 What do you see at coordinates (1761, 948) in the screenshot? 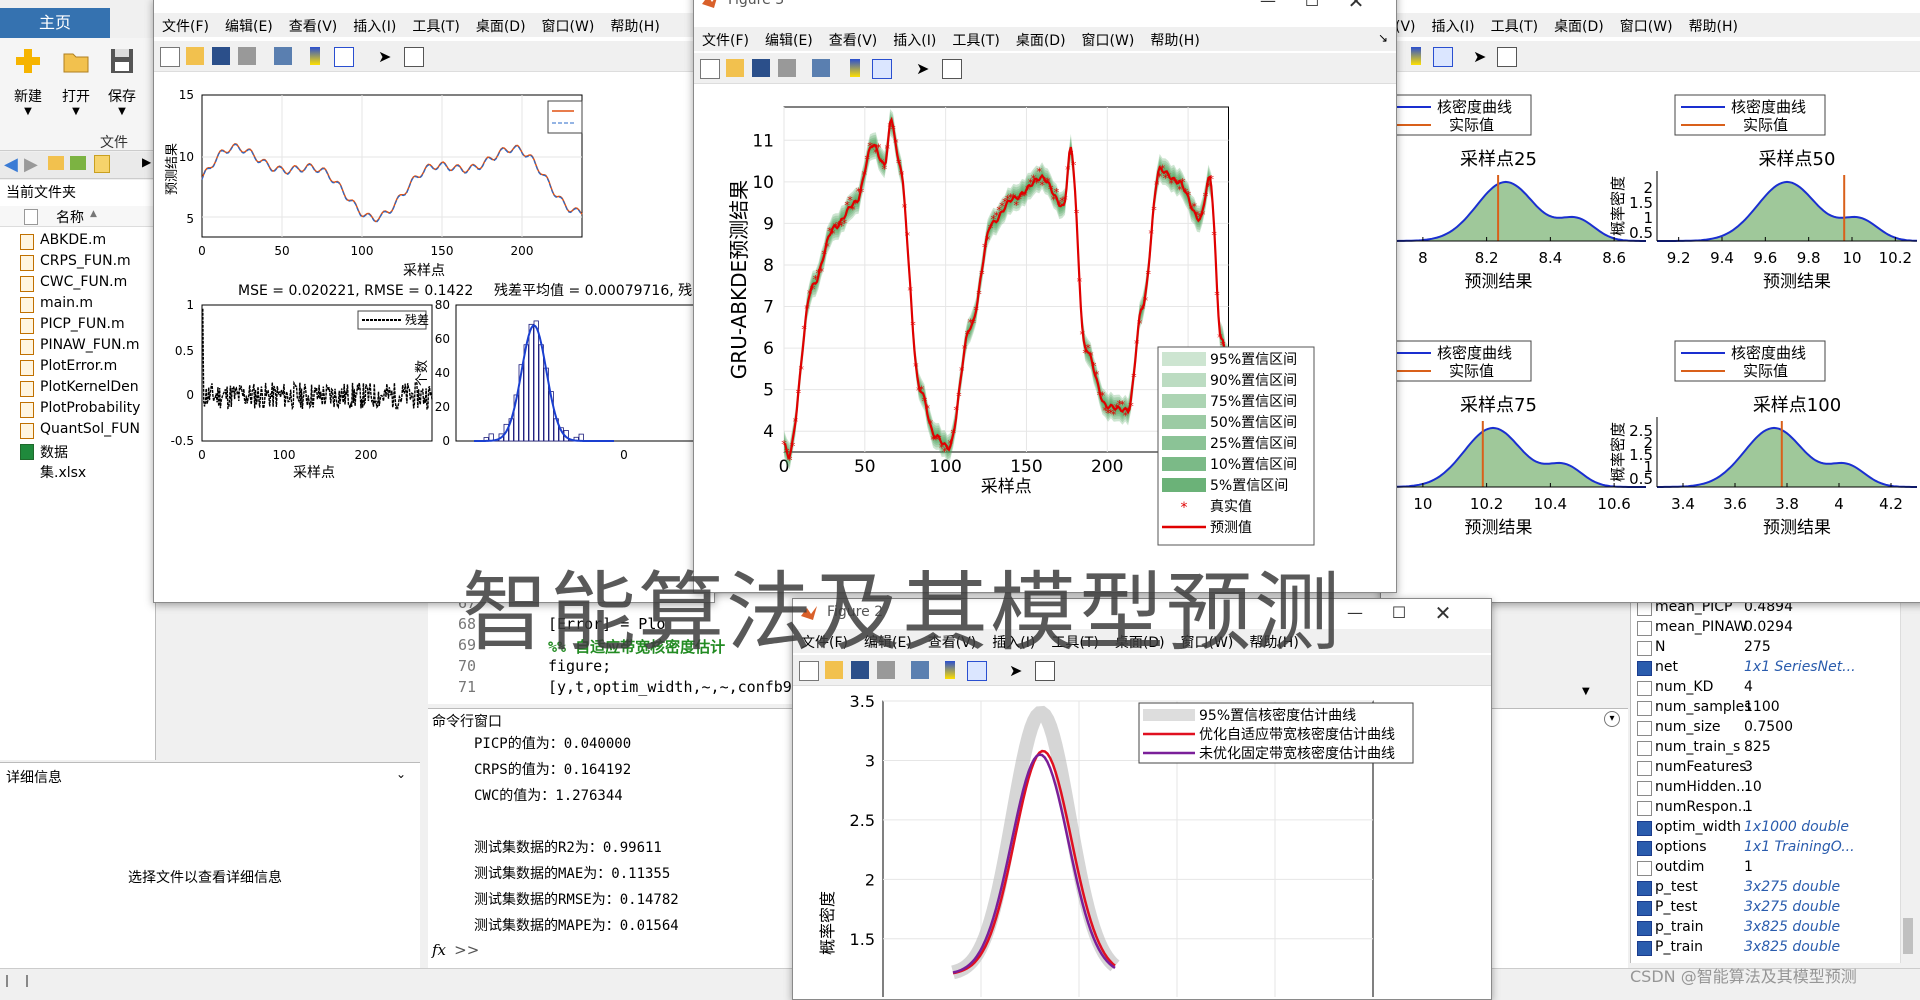
I see `workspace-variable: P_train3x825 double` at bounding box center [1761, 948].